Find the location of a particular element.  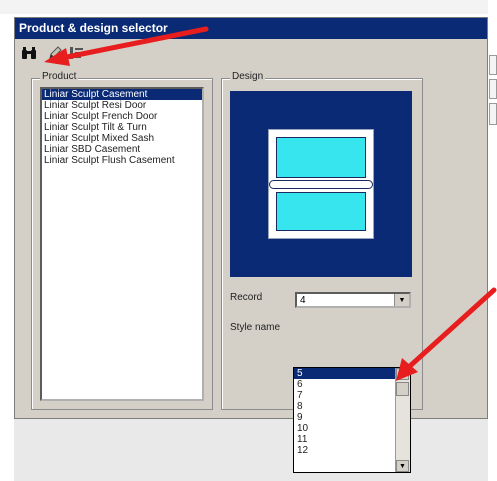

scroll-thumb is located at coordinates (402, 389).